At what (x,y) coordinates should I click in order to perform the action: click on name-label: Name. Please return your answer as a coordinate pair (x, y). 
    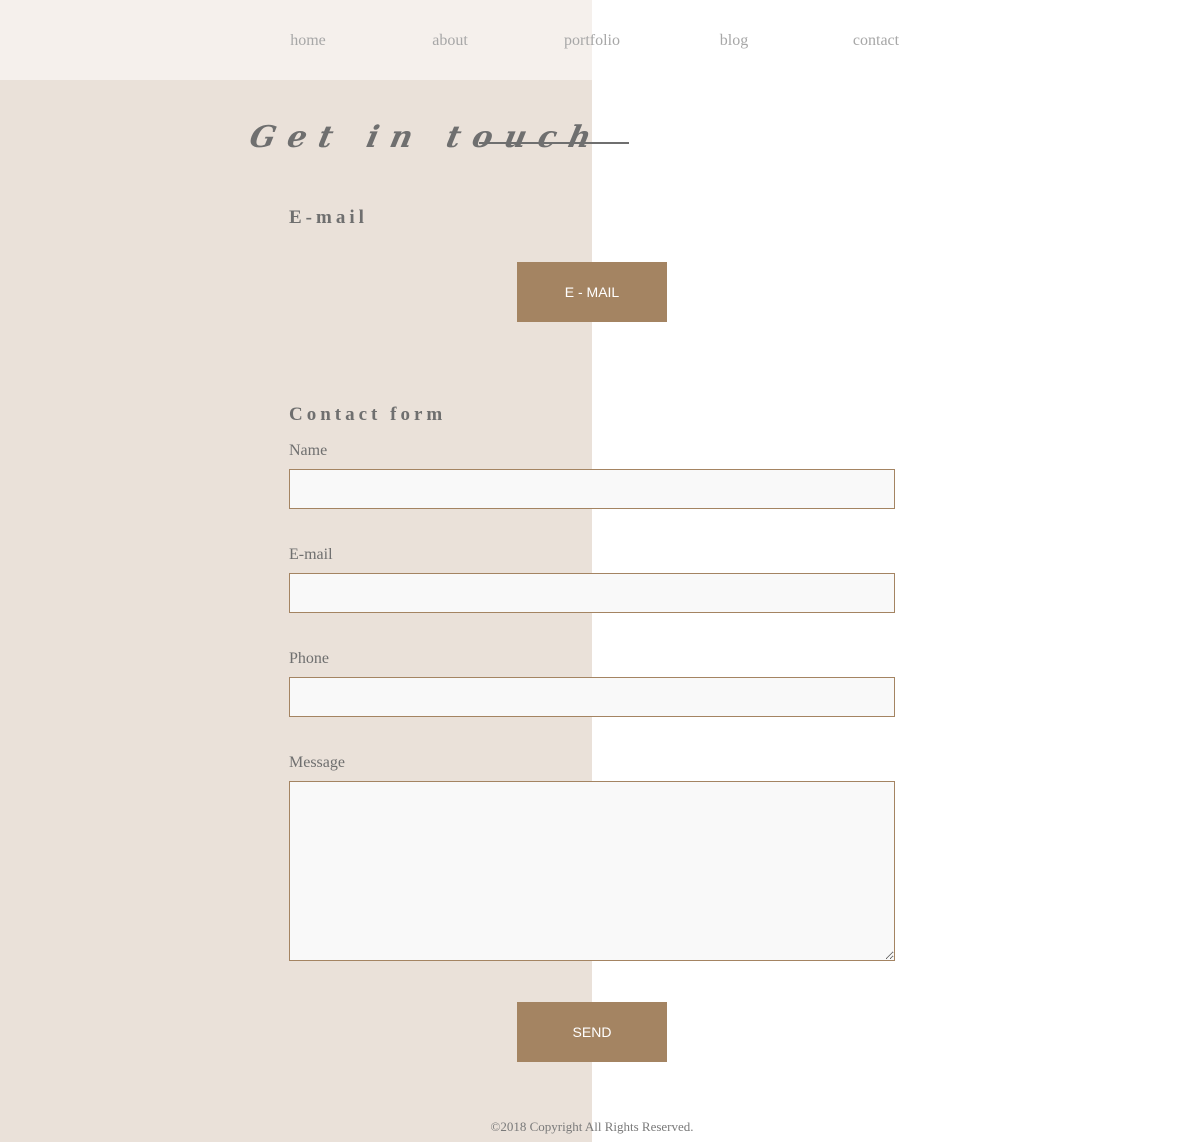
    Looking at the image, I should click on (308, 450).